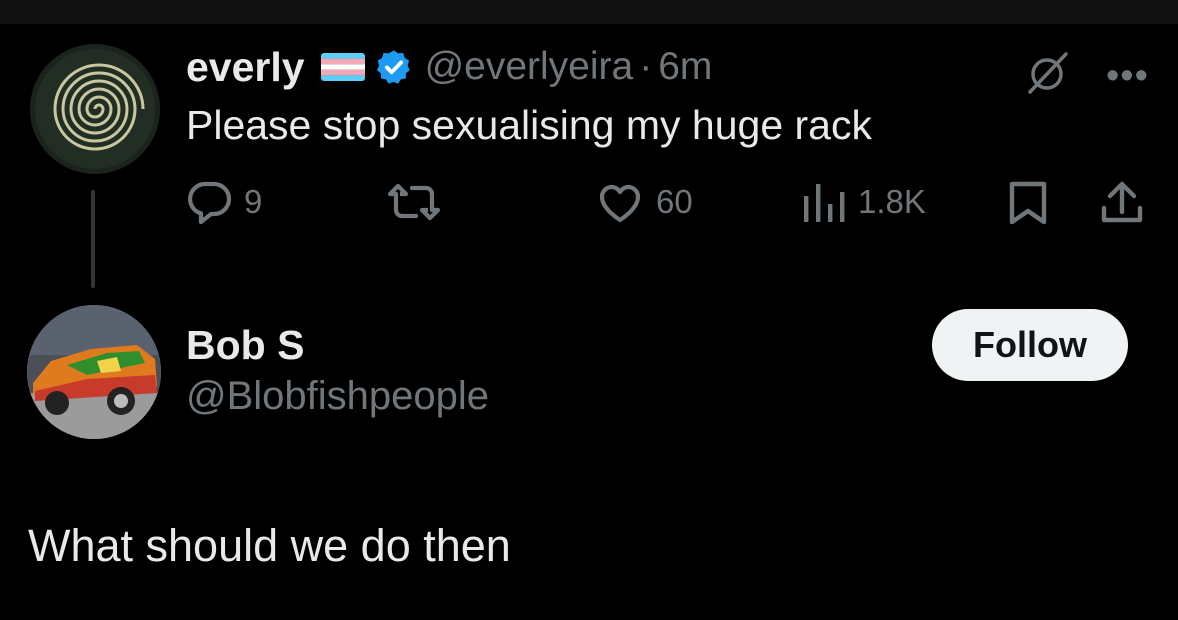 This screenshot has height=620, width=1178. Describe the element at coordinates (1030, 345) in the screenshot. I see `follow-button: Follow` at that location.